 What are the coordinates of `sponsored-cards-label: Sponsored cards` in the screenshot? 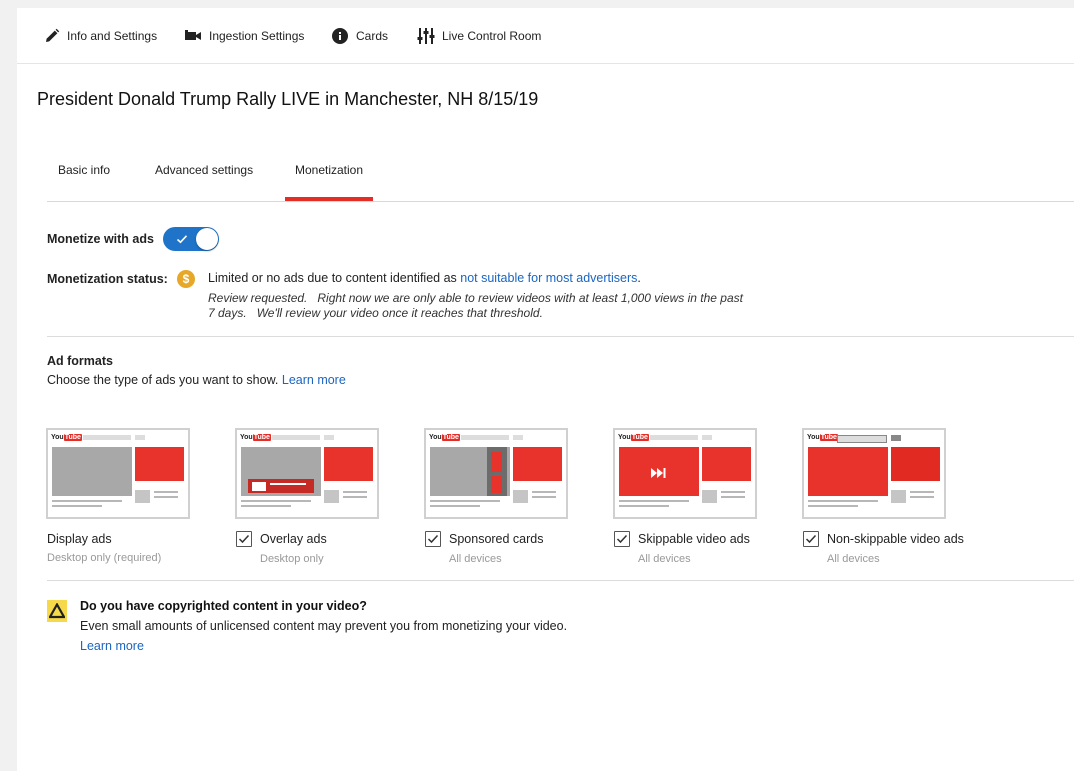 It's located at (496, 539).